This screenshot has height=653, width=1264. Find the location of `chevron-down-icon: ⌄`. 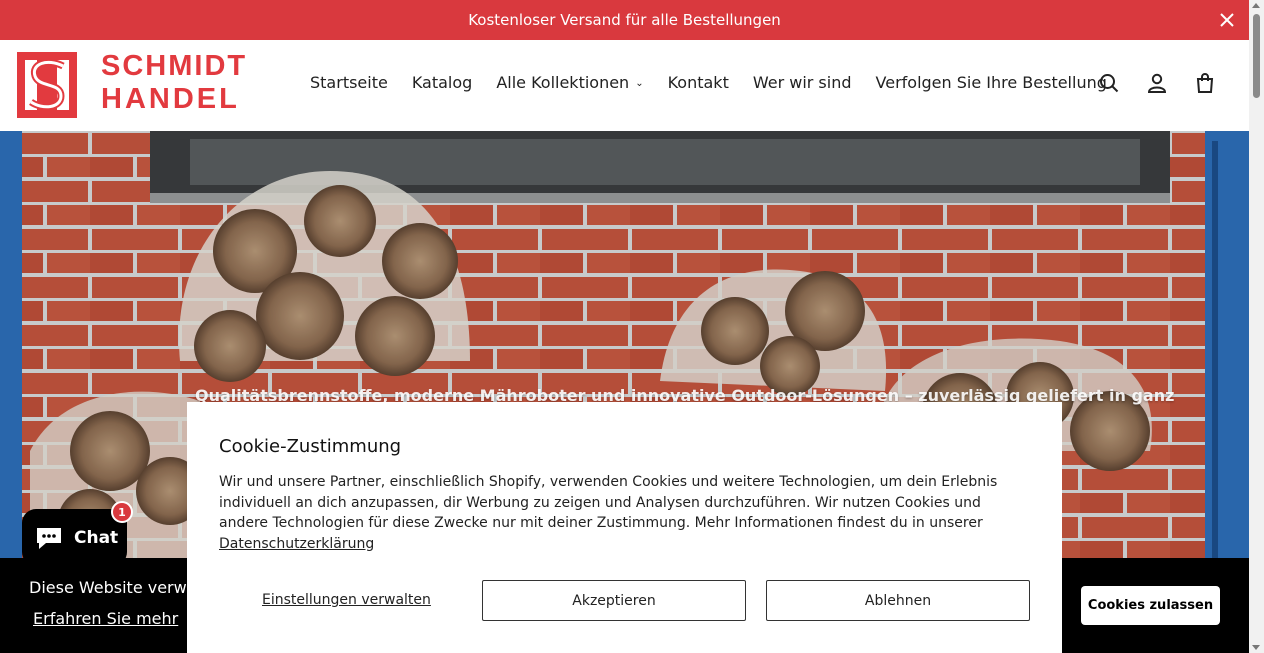

chevron-down-icon: ⌄ is located at coordinates (639, 83).